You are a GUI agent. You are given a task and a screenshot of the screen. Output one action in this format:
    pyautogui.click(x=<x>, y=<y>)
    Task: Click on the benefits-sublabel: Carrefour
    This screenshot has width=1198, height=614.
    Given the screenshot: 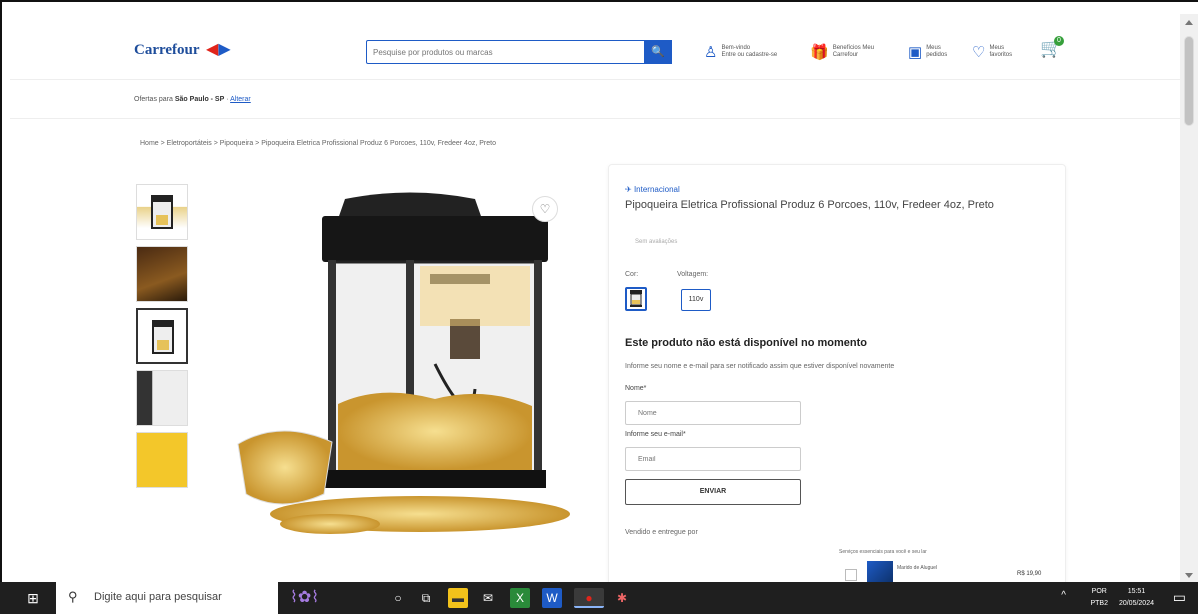 What is the action you would take?
    pyautogui.click(x=845, y=55)
    